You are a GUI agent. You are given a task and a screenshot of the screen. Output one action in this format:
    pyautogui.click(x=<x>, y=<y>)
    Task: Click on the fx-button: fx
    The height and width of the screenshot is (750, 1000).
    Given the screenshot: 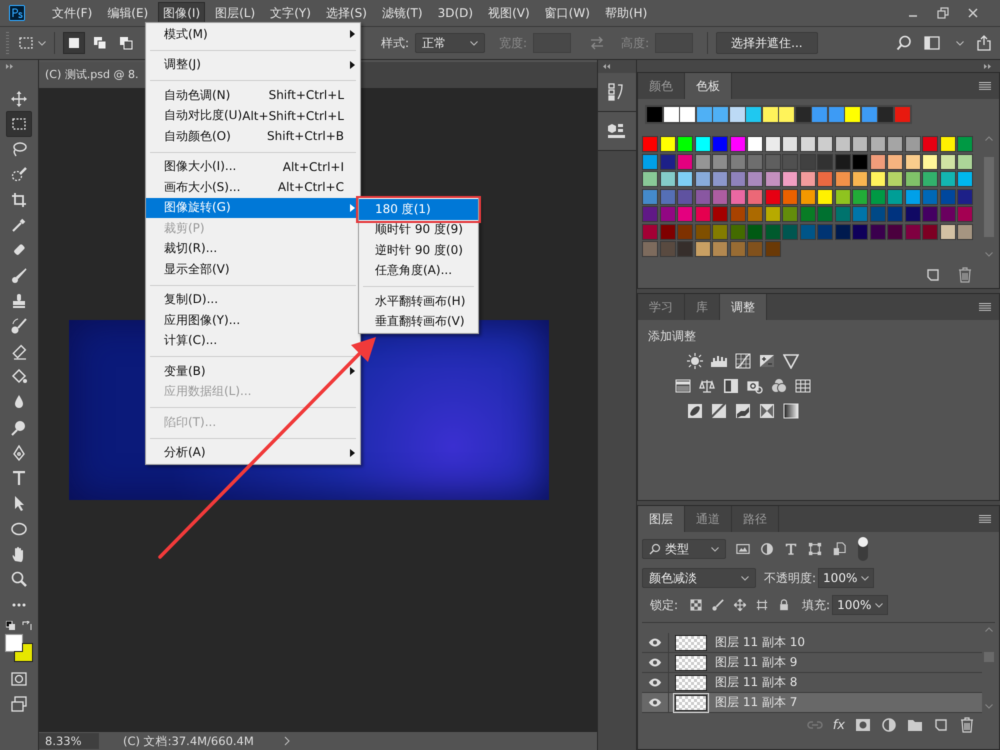 What is the action you would take?
    pyautogui.click(x=838, y=725)
    